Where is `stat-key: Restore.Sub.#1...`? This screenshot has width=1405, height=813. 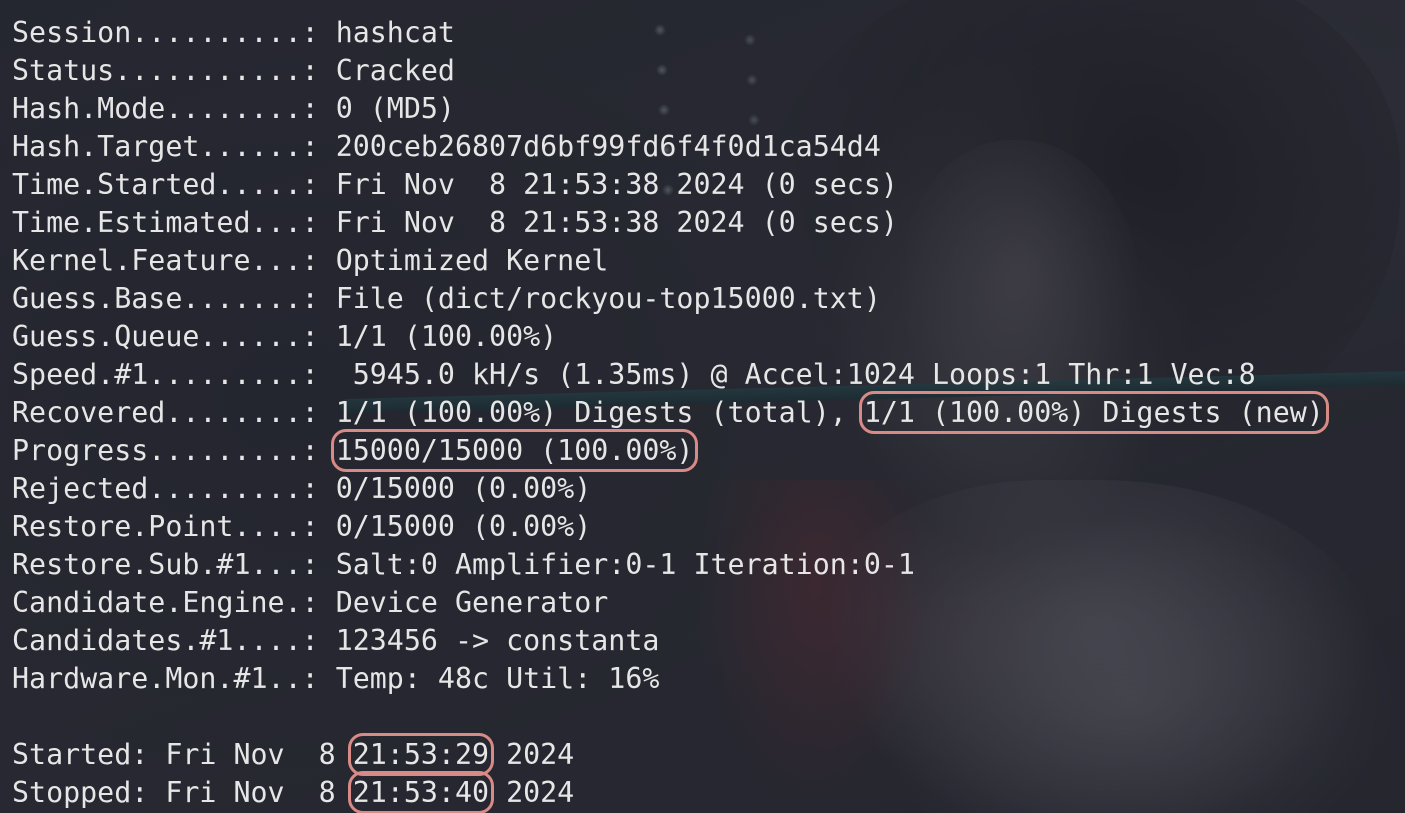 stat-key: Restore.Sub.#1... is located at coordinates (157, 564).